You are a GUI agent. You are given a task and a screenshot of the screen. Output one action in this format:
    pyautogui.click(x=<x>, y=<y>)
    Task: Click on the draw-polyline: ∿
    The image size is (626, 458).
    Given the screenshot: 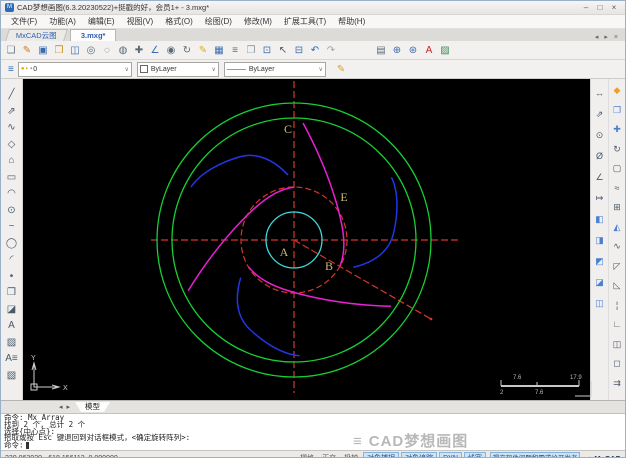 What is the action you would take?
    pyautogui.click(x=11, y=128)
    